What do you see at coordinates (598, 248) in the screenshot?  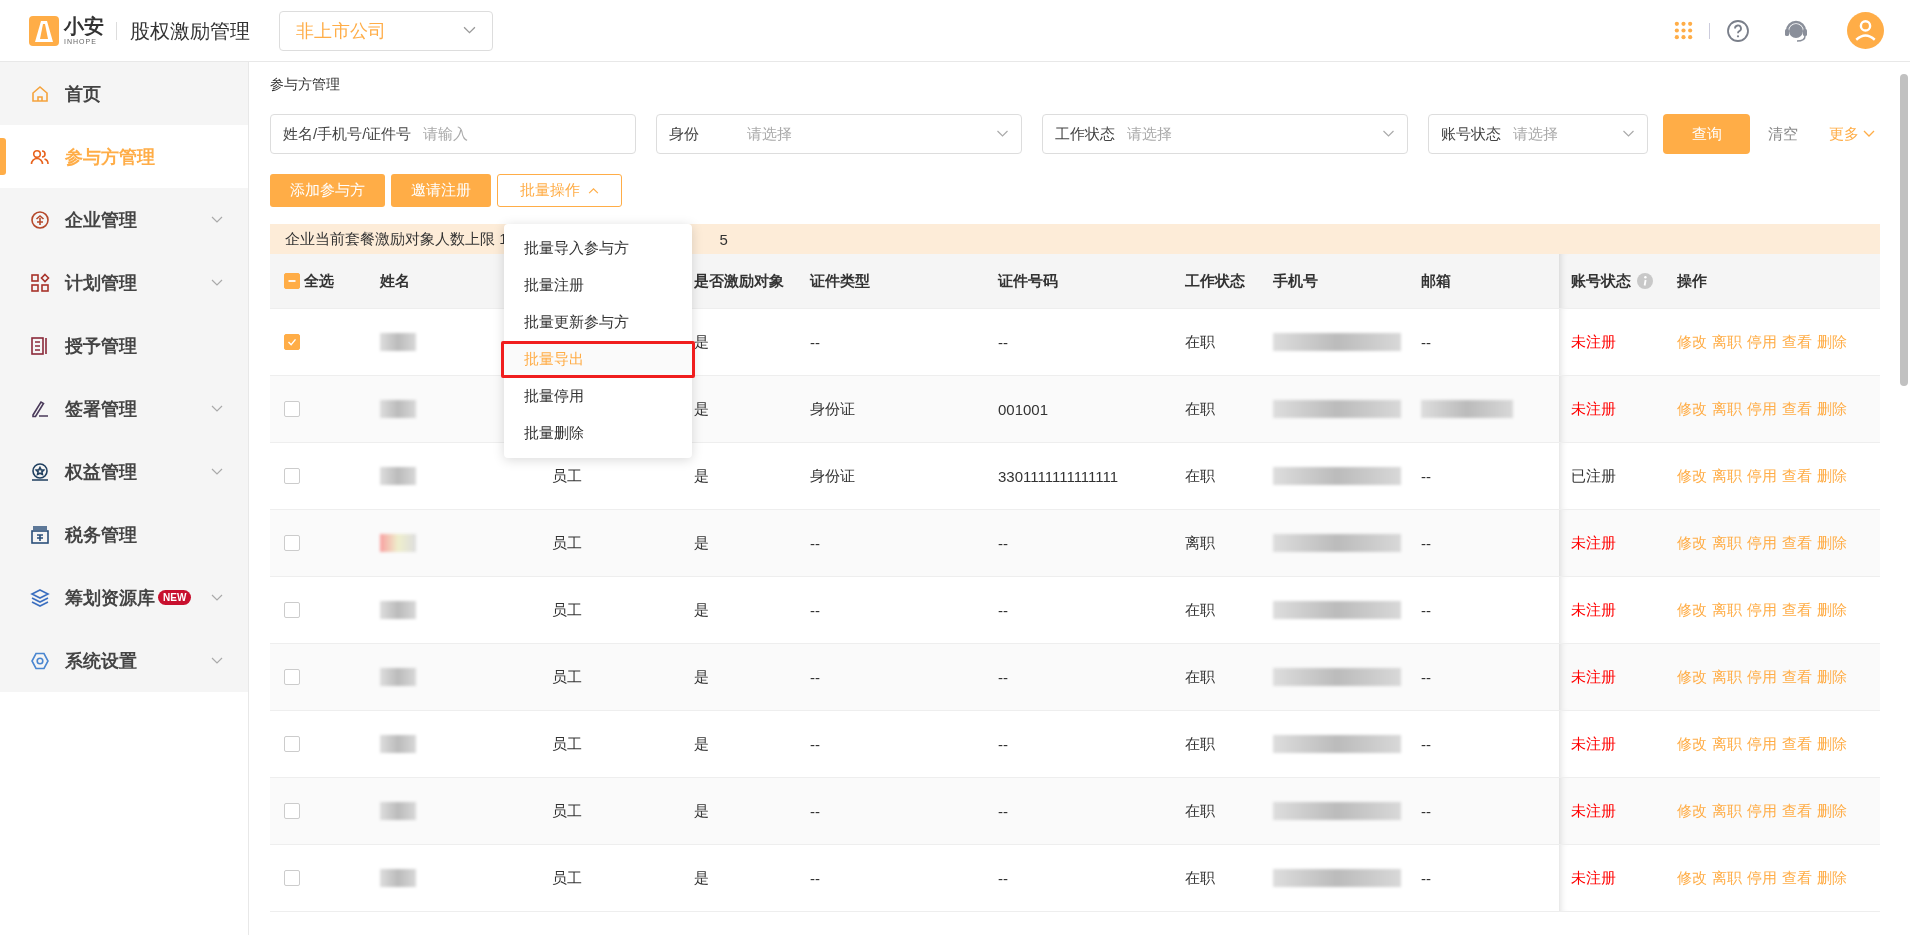 I see `menu-item: 批量导入参与方` at bounding box center [598, 248].